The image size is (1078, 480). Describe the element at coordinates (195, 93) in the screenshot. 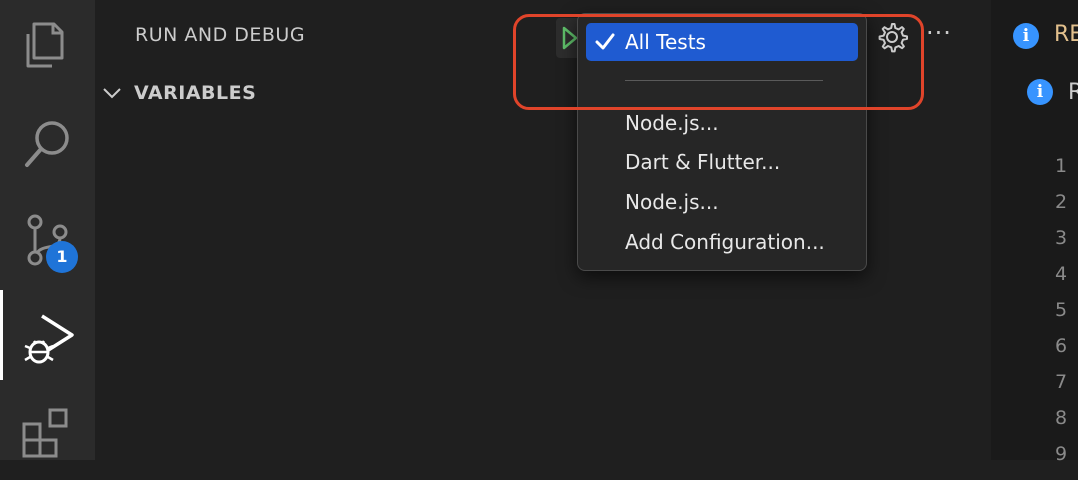

I see `section-label: VARIABLES` at that location.